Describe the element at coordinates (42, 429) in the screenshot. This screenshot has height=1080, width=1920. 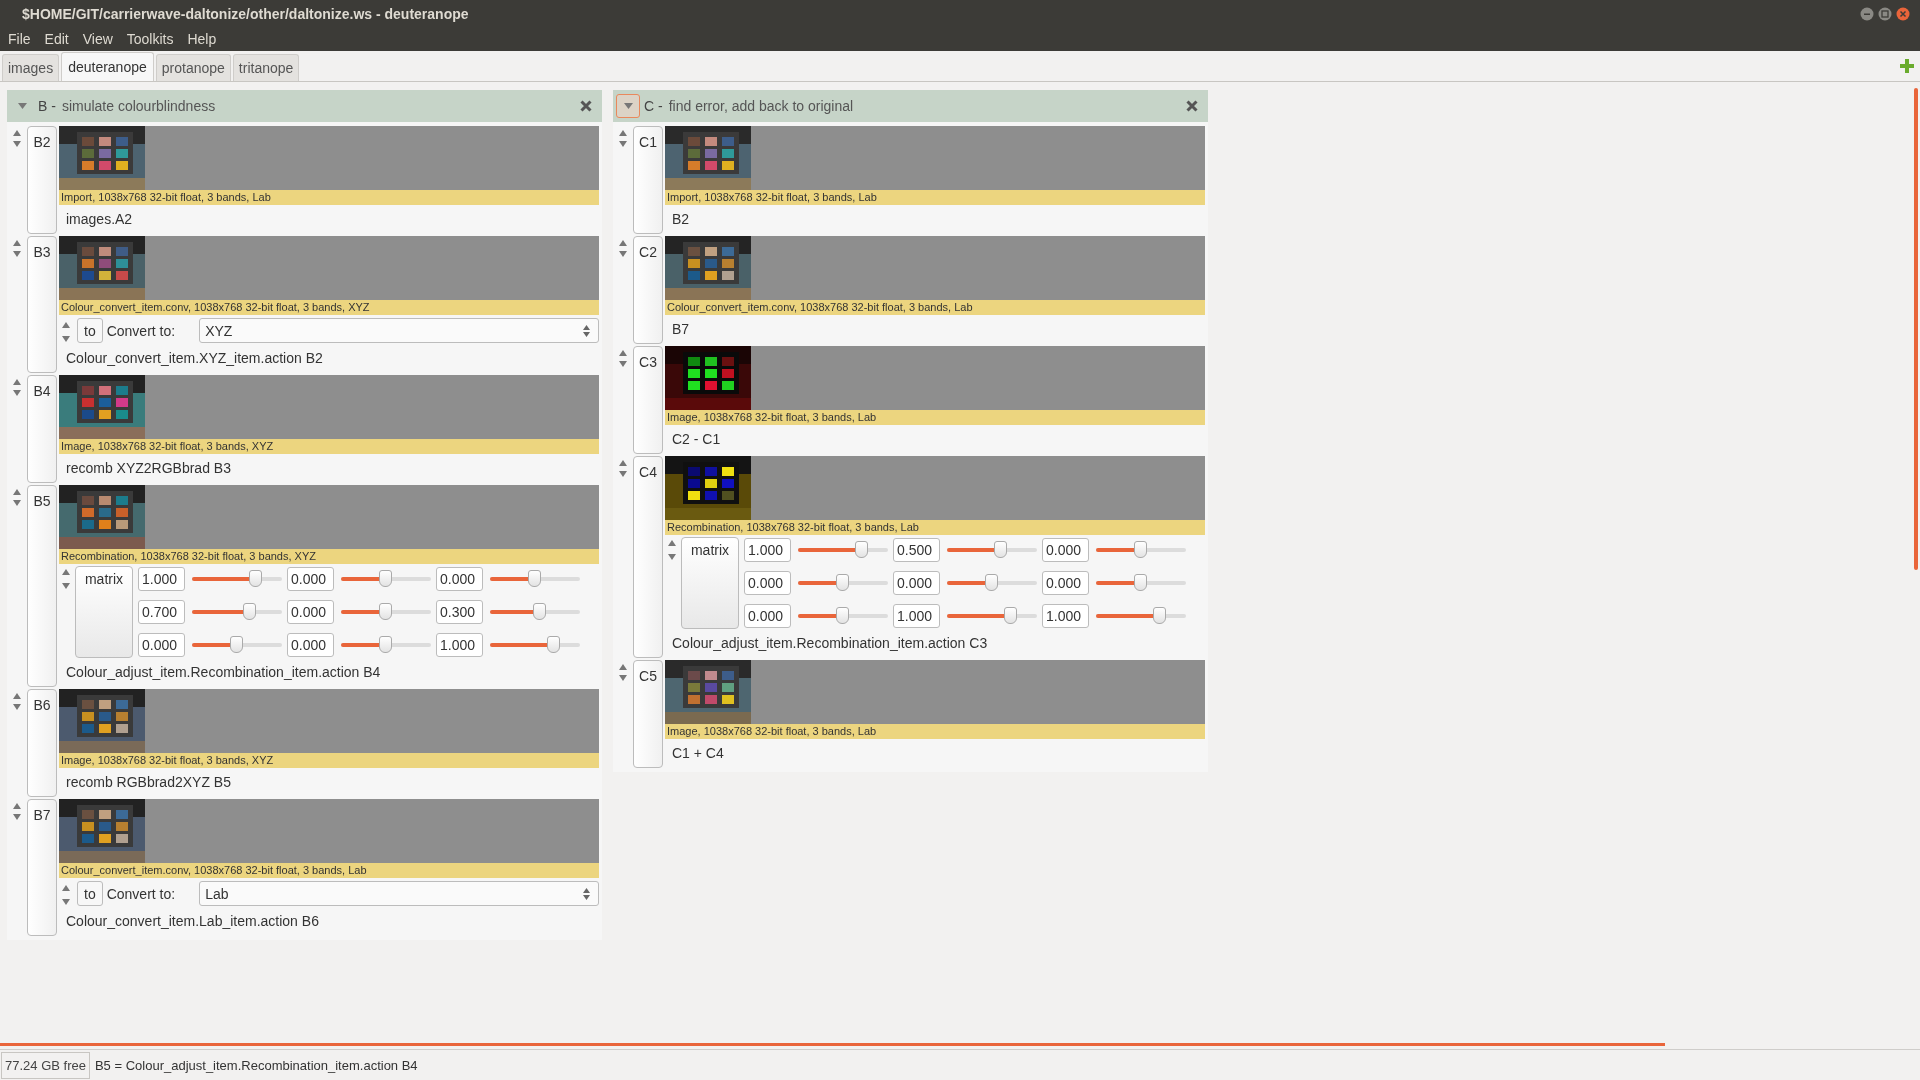
I see `row-id-button: B4` at that location.